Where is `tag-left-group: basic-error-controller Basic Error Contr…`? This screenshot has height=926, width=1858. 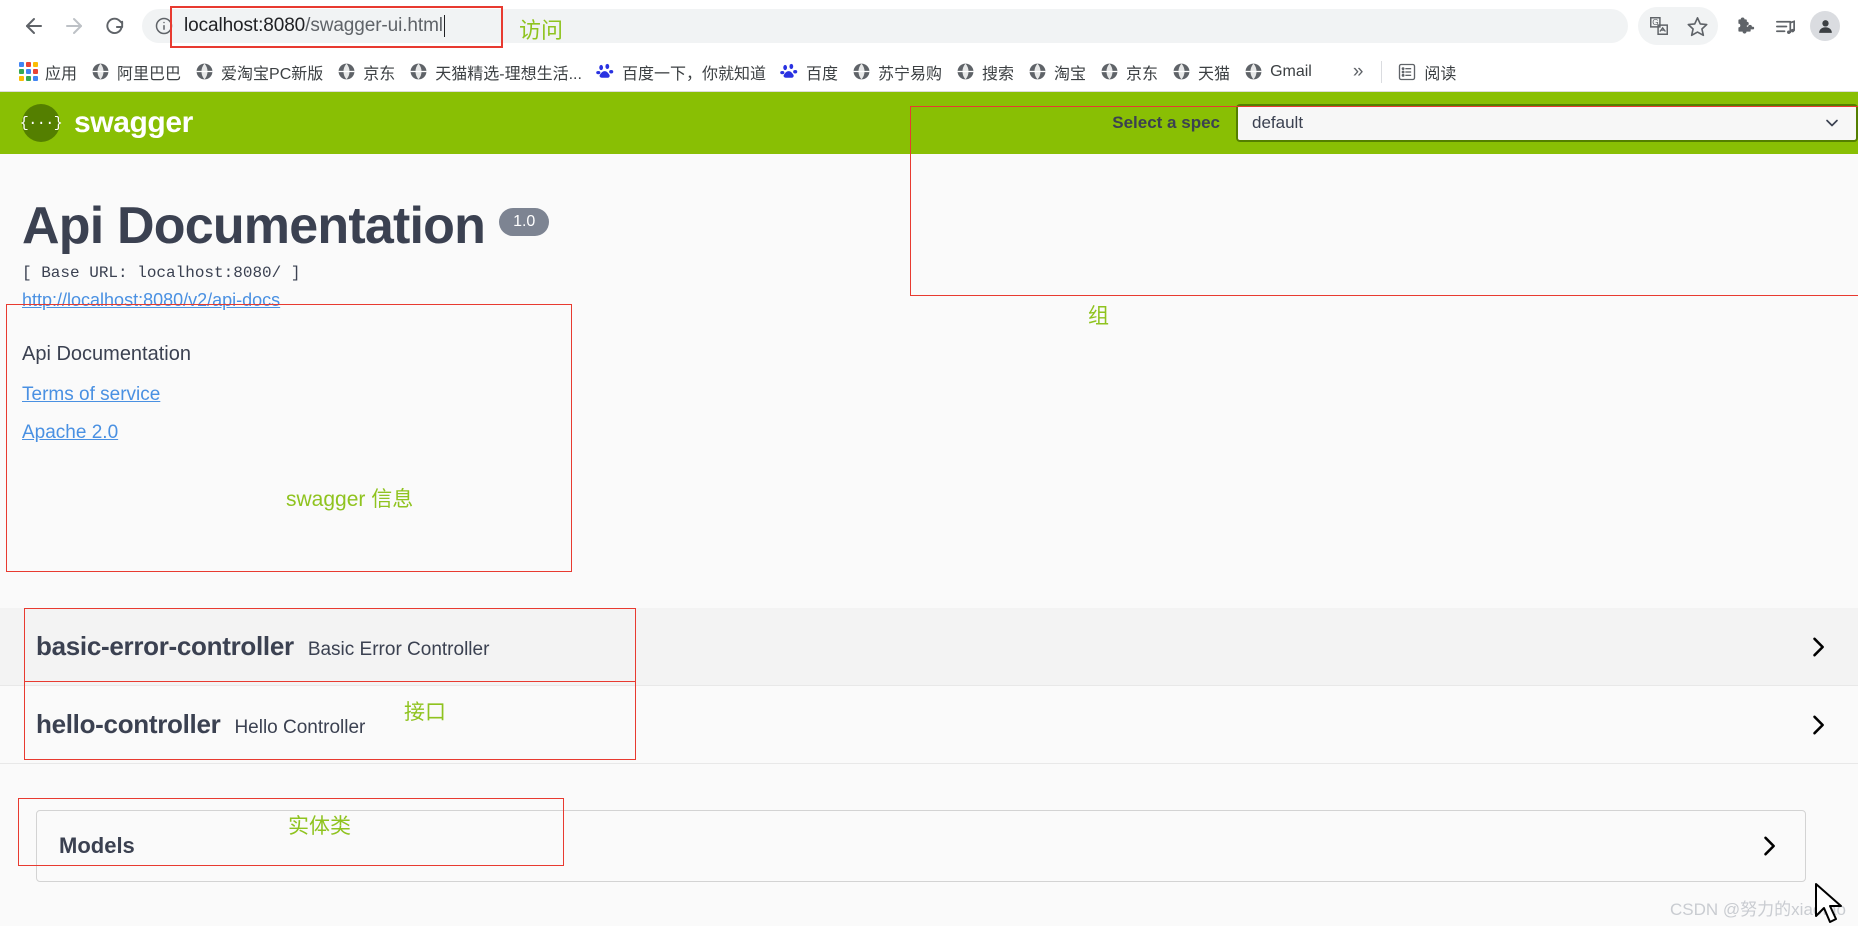
tag-left-group: basic-error-controller Basic Error Contr… is located at coordinates (262, 646).